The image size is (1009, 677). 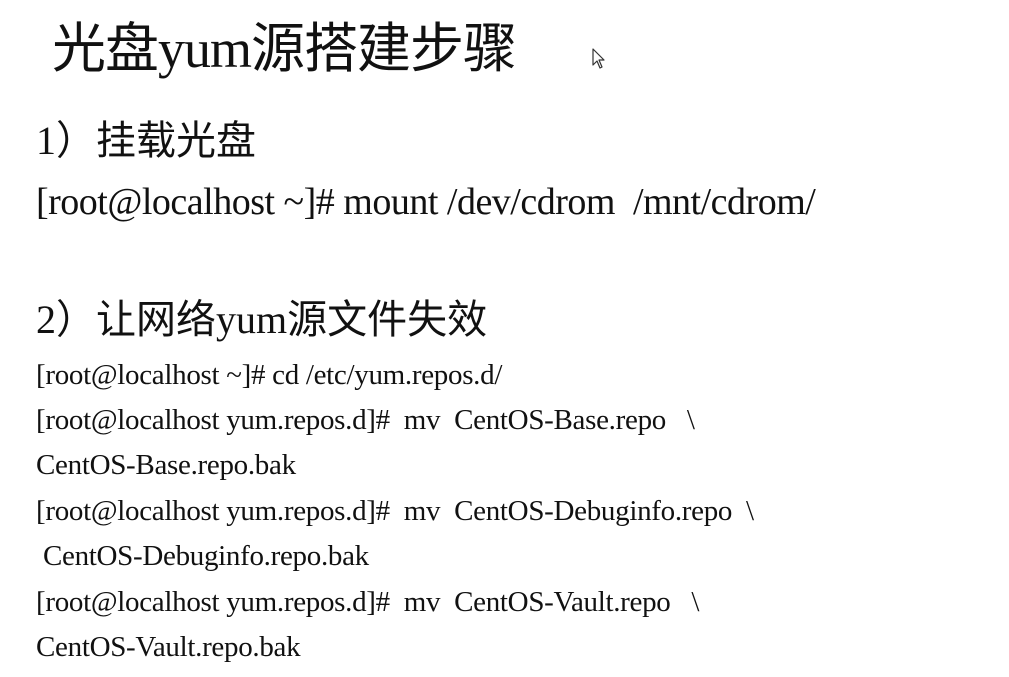 I want to click on step2-command-line: CentOS-Debuginfo.repo.bak, so click(x=202, y=556).